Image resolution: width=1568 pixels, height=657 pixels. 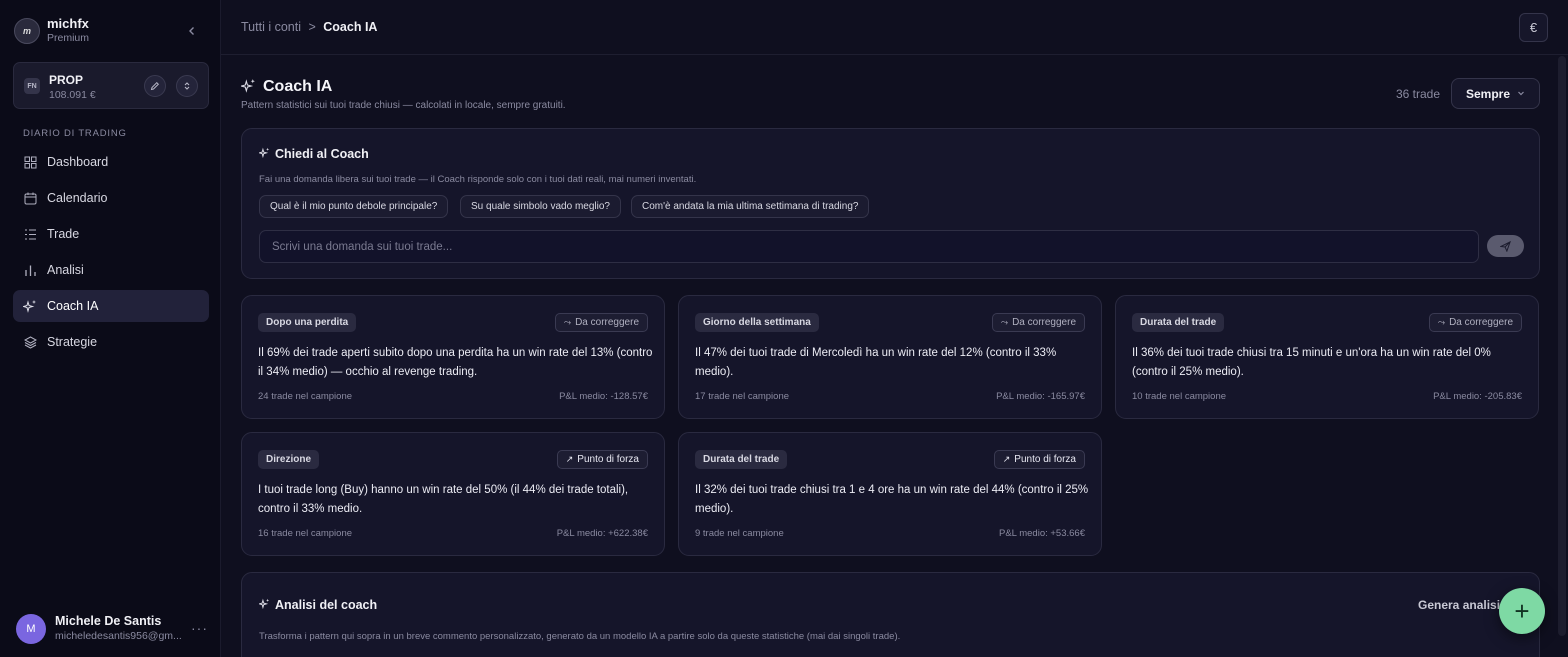 What do you see at coordinates (305, 533) in the screenshot?
I see `insight-sample: 16 trade nel campione` at bounding box center [305, 533].